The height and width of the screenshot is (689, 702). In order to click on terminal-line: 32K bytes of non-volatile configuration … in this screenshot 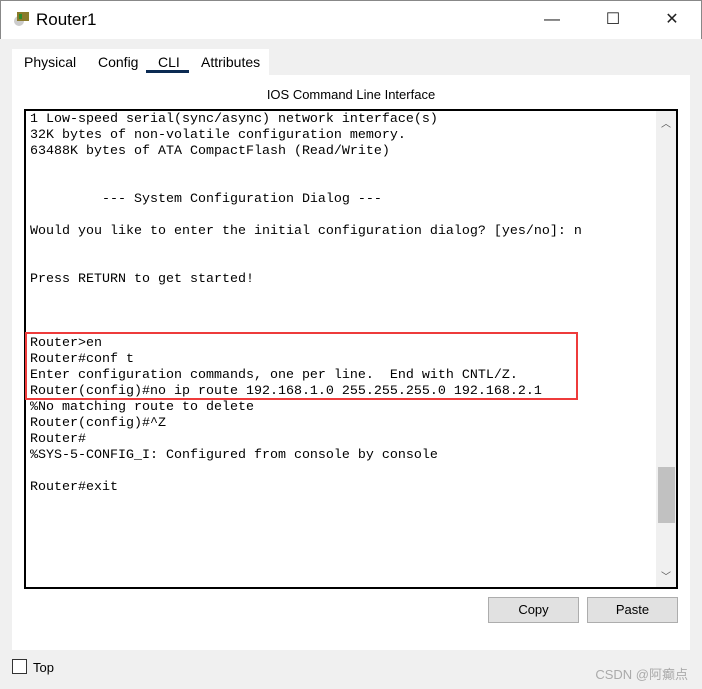, I will do `click(218, 135)`.